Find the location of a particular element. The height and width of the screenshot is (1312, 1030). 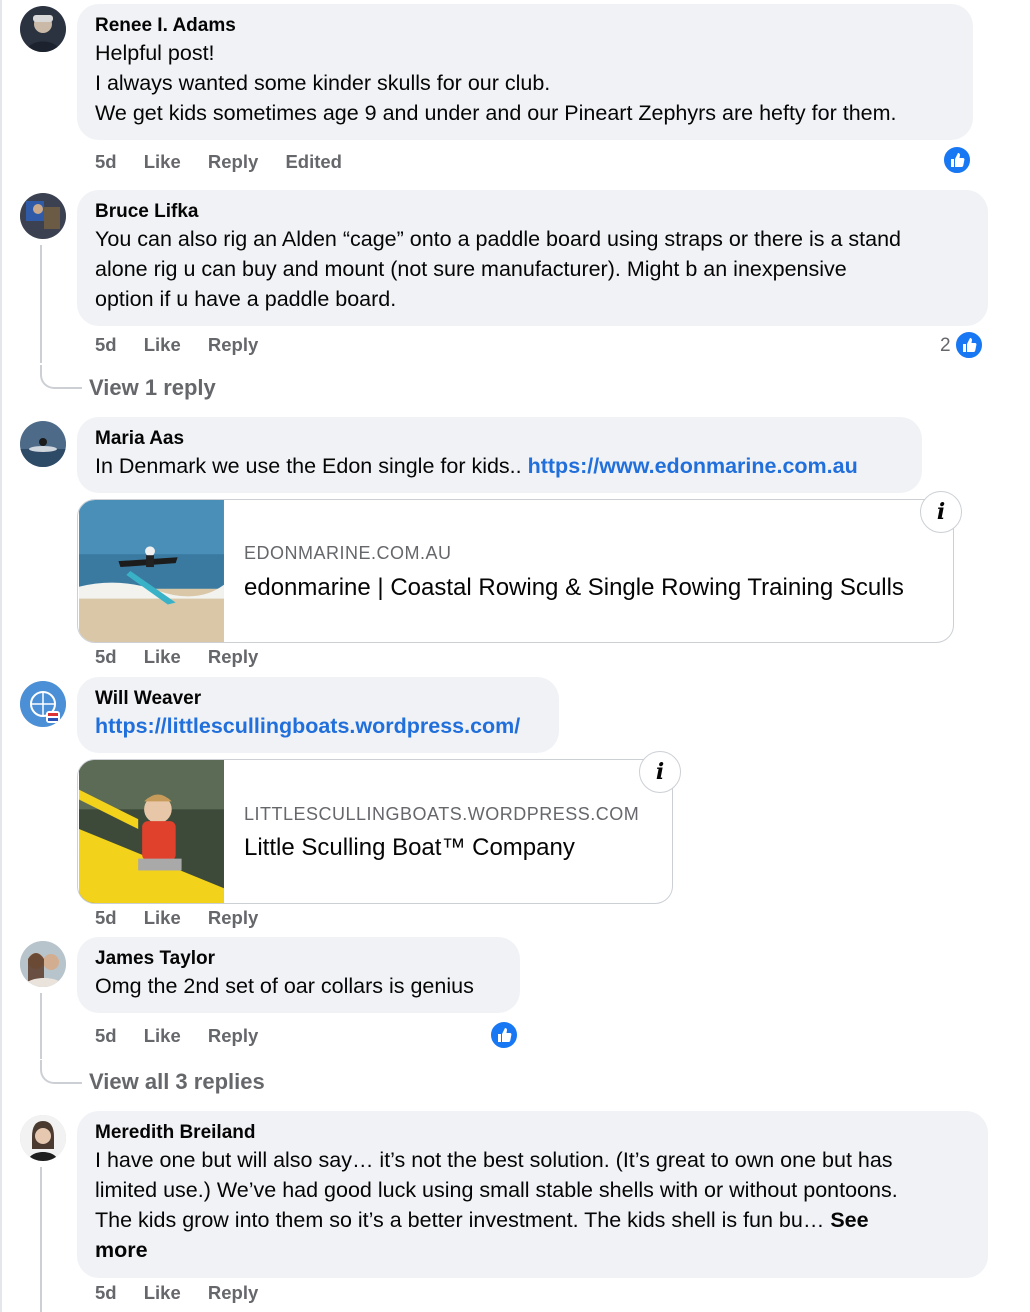

avatar-will-image is located at coordinates (43, 704).